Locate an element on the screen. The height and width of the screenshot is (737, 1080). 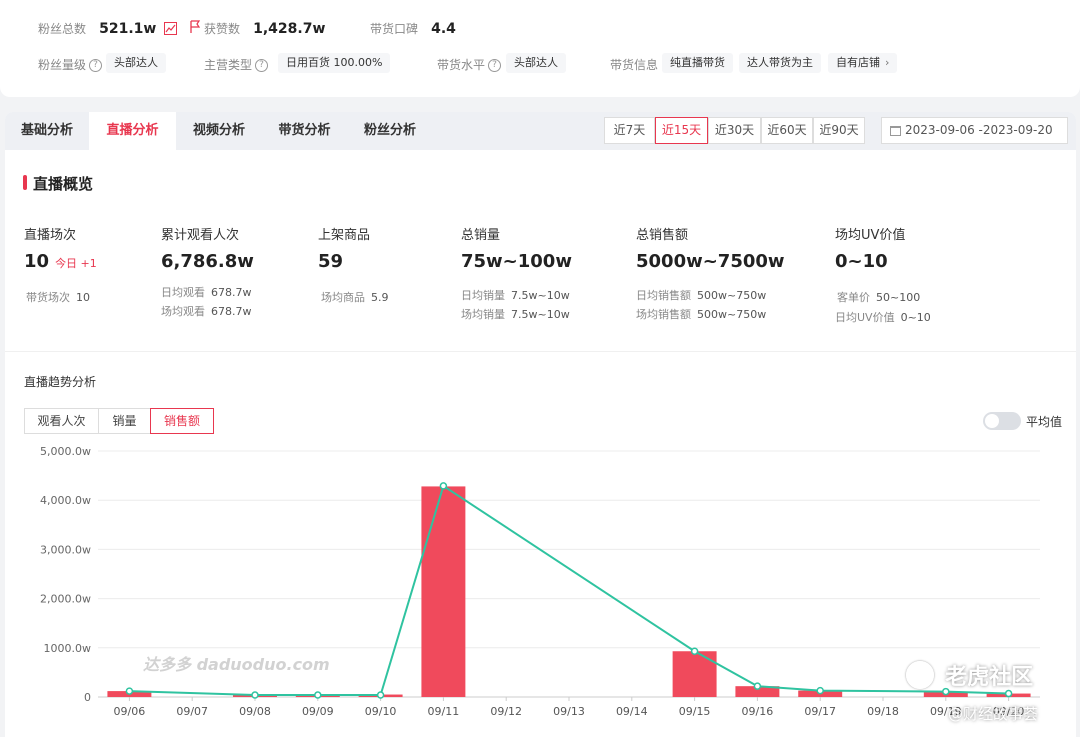
tab-basic: 基础分析 is located at coordinates (47, 131).